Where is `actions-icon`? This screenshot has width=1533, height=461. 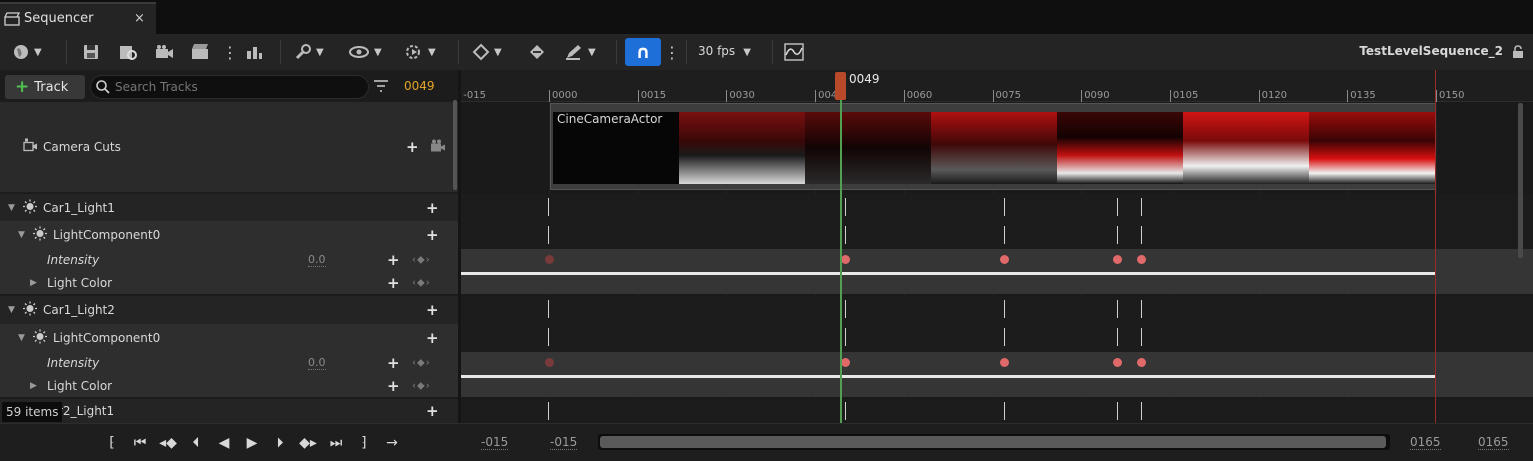 actions-icon is located at coordinates (254, 52).